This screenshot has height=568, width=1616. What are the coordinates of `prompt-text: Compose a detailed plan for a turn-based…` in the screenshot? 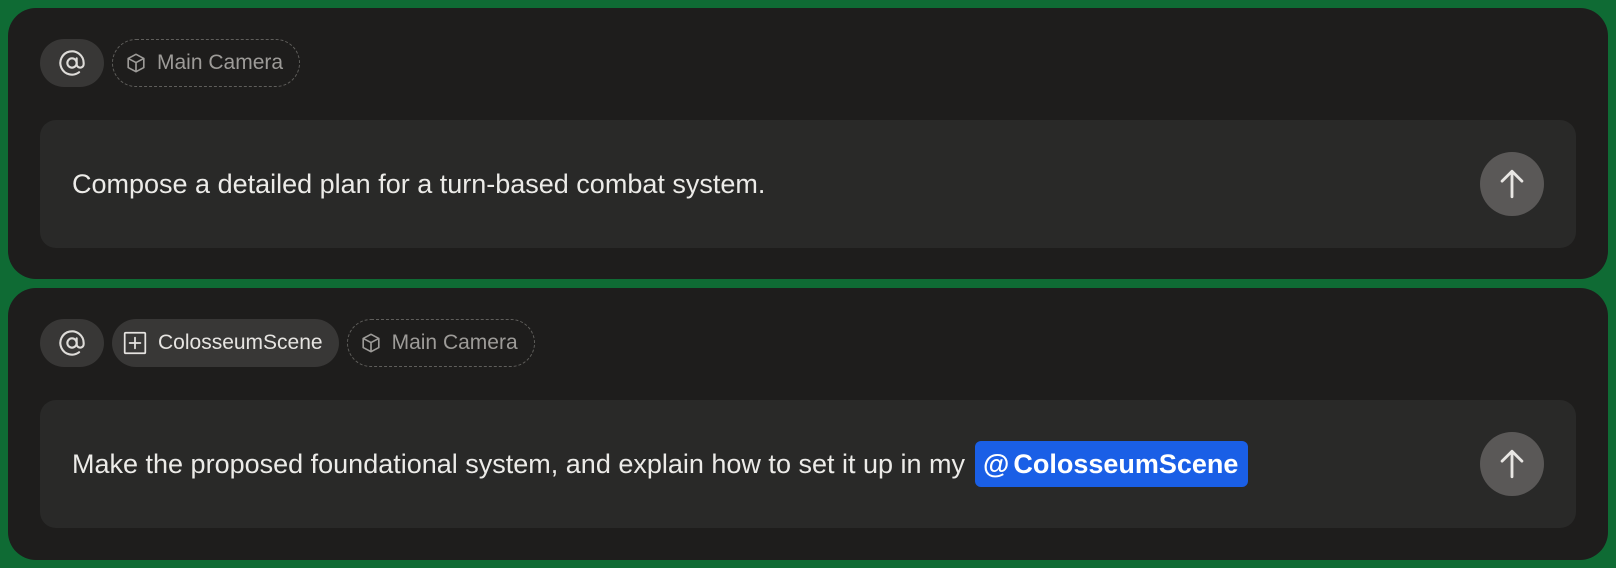 It's located at (418, 184).